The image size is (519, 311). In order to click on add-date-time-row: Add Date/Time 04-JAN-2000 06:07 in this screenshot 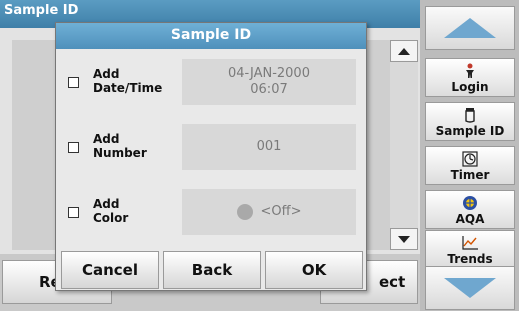, I will do `click(211, 84)`.